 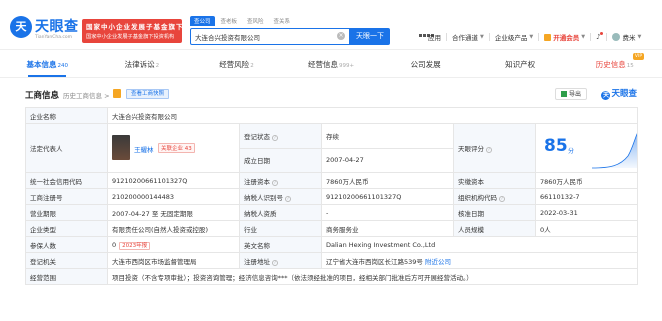 I want to click on term-value: 2007-04-27 至 无固定期限, so click(x=173, y=212).